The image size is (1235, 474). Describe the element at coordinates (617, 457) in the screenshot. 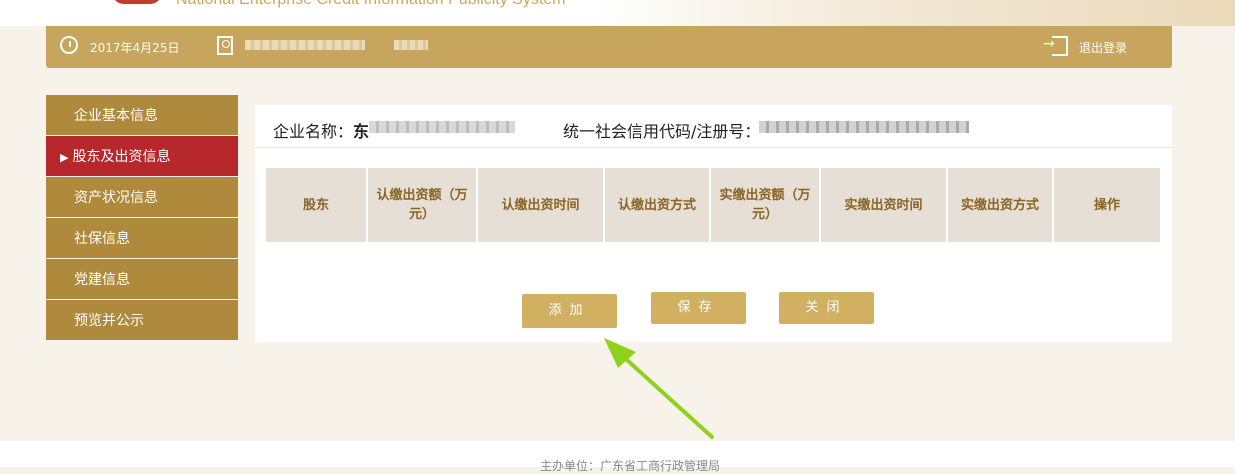

I see `footer: 主办单位：广东省工商行政管理局` at that location.